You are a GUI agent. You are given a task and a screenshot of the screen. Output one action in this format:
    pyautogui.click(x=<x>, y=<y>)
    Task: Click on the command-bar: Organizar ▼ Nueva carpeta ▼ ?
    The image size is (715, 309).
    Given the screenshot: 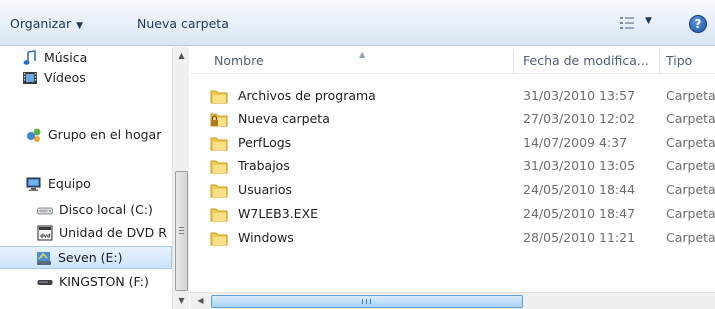 What is the action you would take?
    pyautogui.click(x=357, y=23)
    